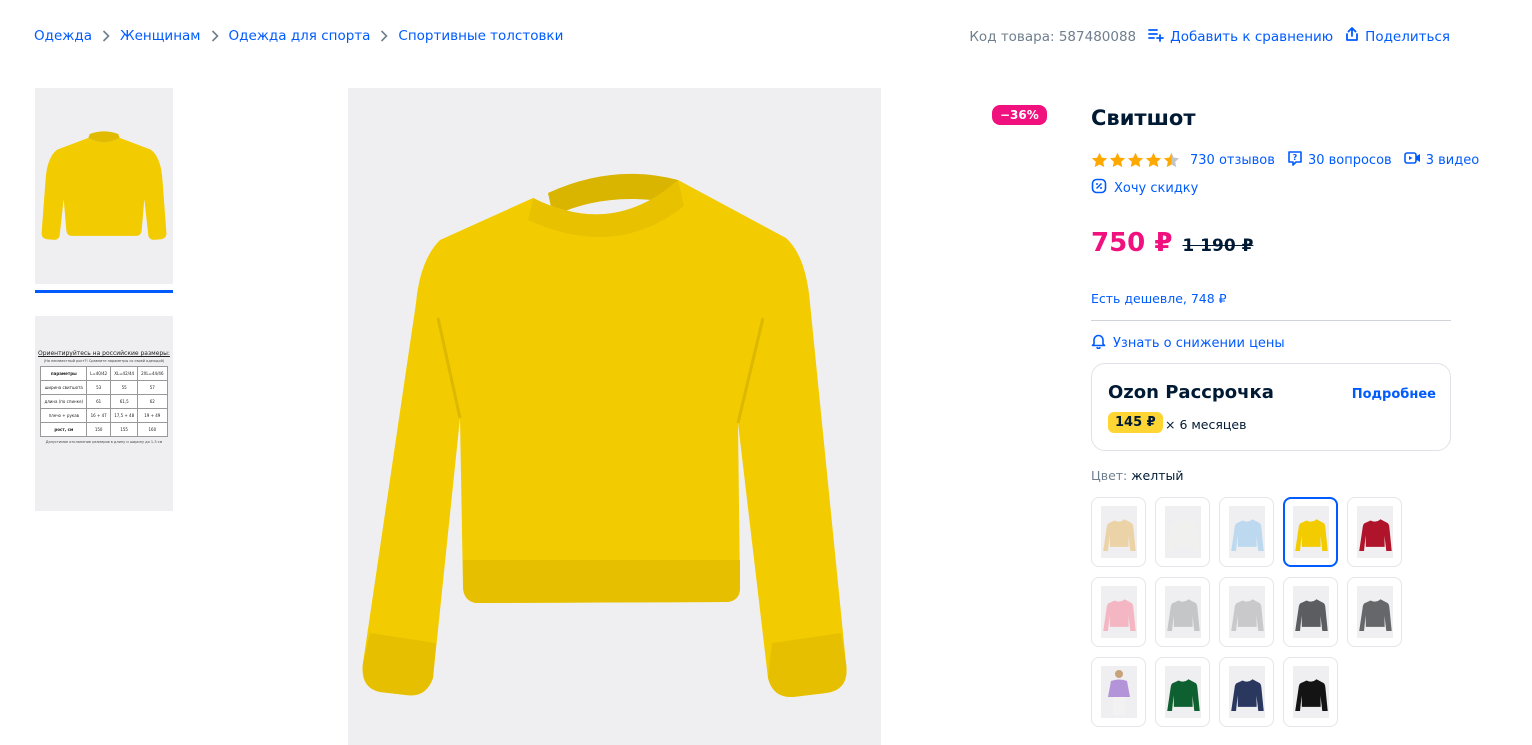 This screenshot has height=745, width=1532. I want to click on share-button: Поделиться, so click(1397, 36).